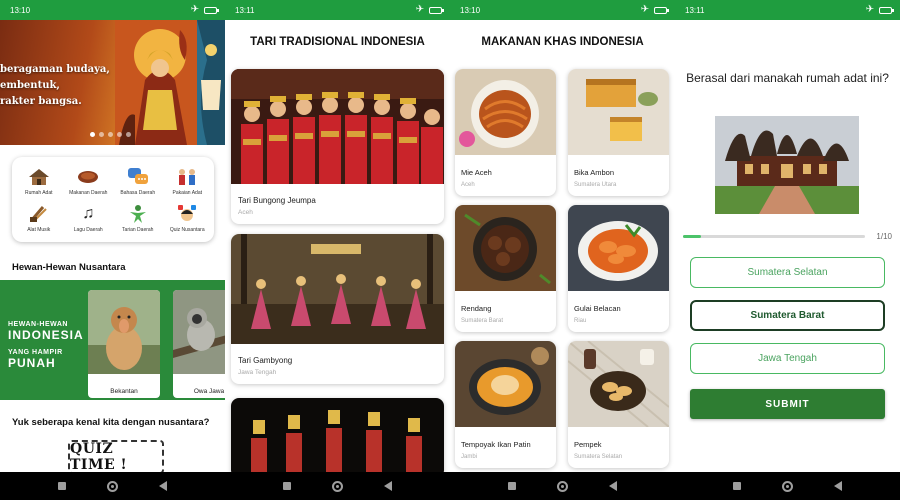 The width and height of the screenshot is (900, 500). I want to click on tari-bungong-jeumpa-image, so click(337, 126).